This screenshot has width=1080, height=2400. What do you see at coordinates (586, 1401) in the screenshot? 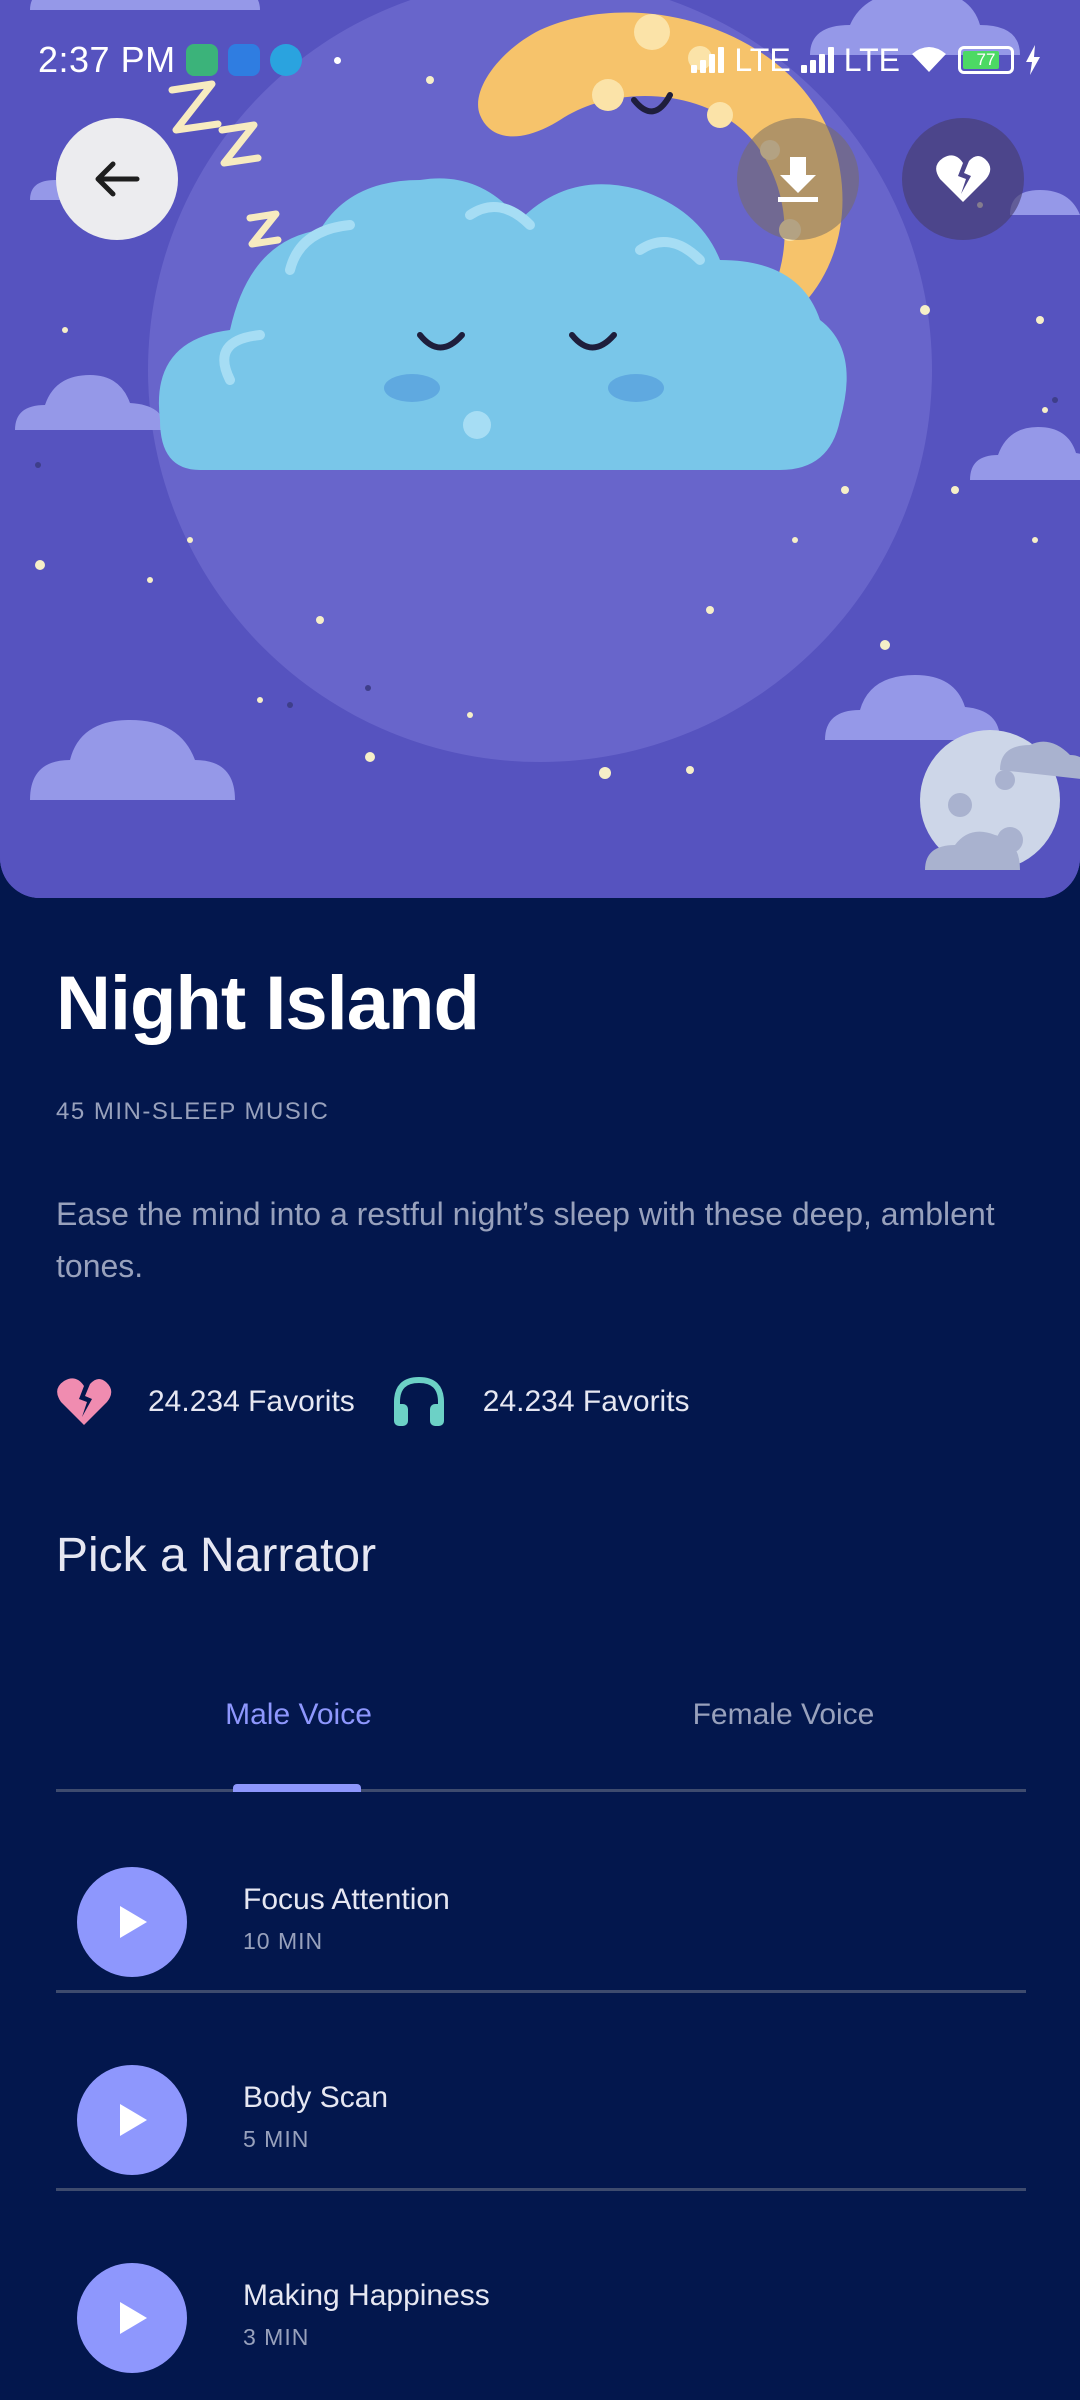
I see `listens-count: 24.234 Favorits` at bounding box center [586, 1401].